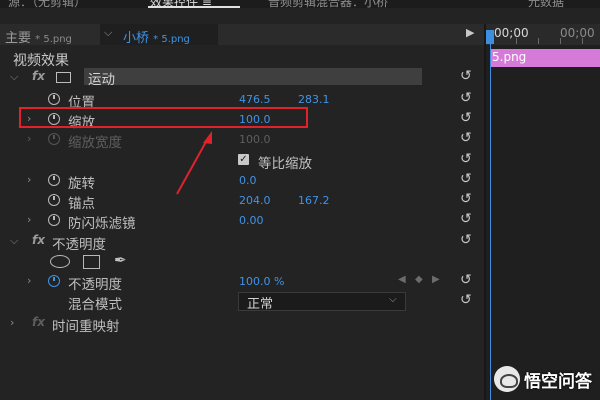 This screenshot has height=400, width=600. What do you see at coordinates (101, 80) in the screenshot?
I see `effect-name: 运动` at bounding box center [101, 80].